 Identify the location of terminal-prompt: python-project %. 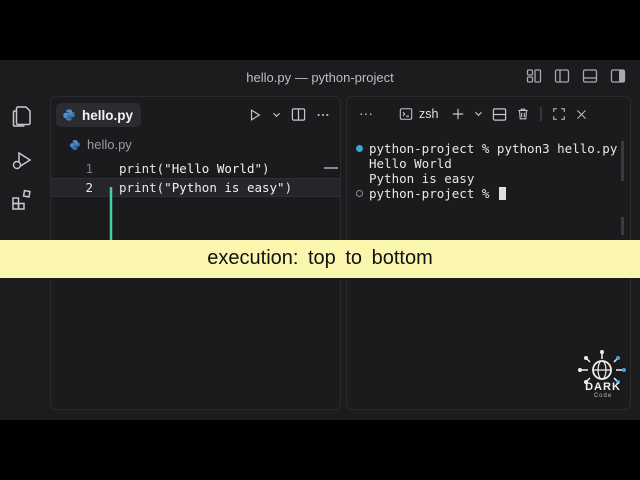
(486, 193).